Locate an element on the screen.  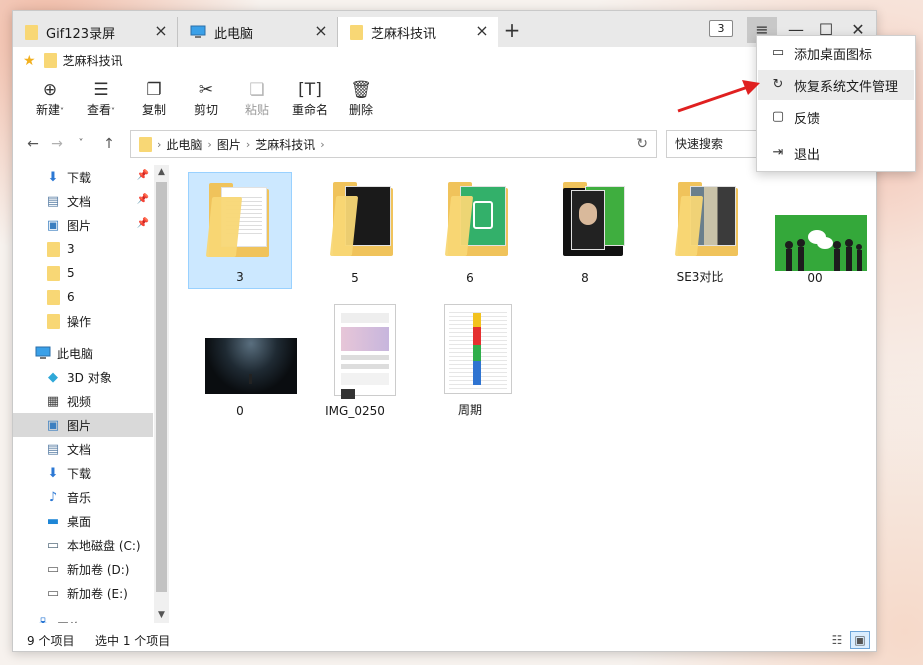
file-item-image-0: 0 is located at coordinates (242, 363).